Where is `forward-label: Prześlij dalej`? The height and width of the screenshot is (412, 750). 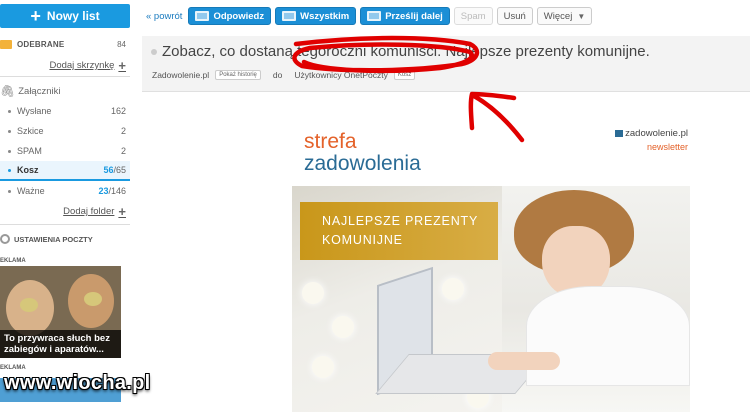 forward-label: Prześlij dalej is located at coordinates (414, 16).